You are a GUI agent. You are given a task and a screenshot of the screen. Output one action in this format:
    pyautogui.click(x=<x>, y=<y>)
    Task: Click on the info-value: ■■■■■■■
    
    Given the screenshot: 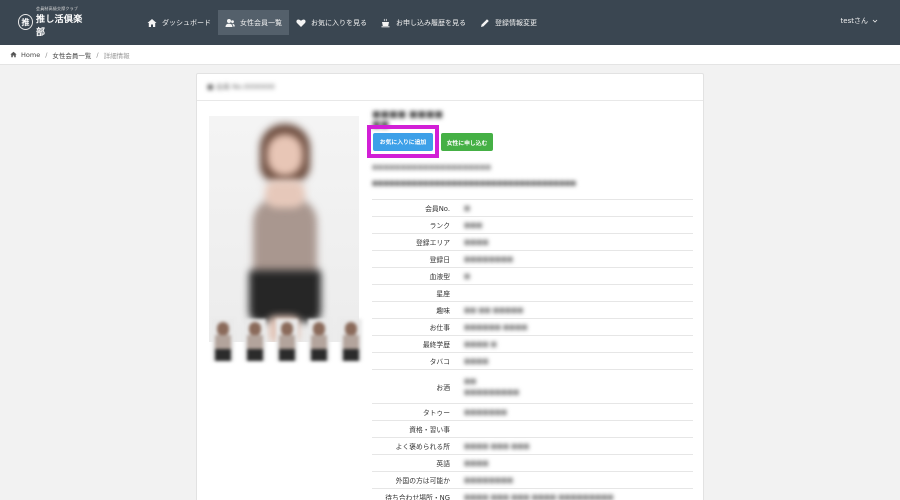 What is the action you would take?
    pyautogui.click(x=485, y=412)
    